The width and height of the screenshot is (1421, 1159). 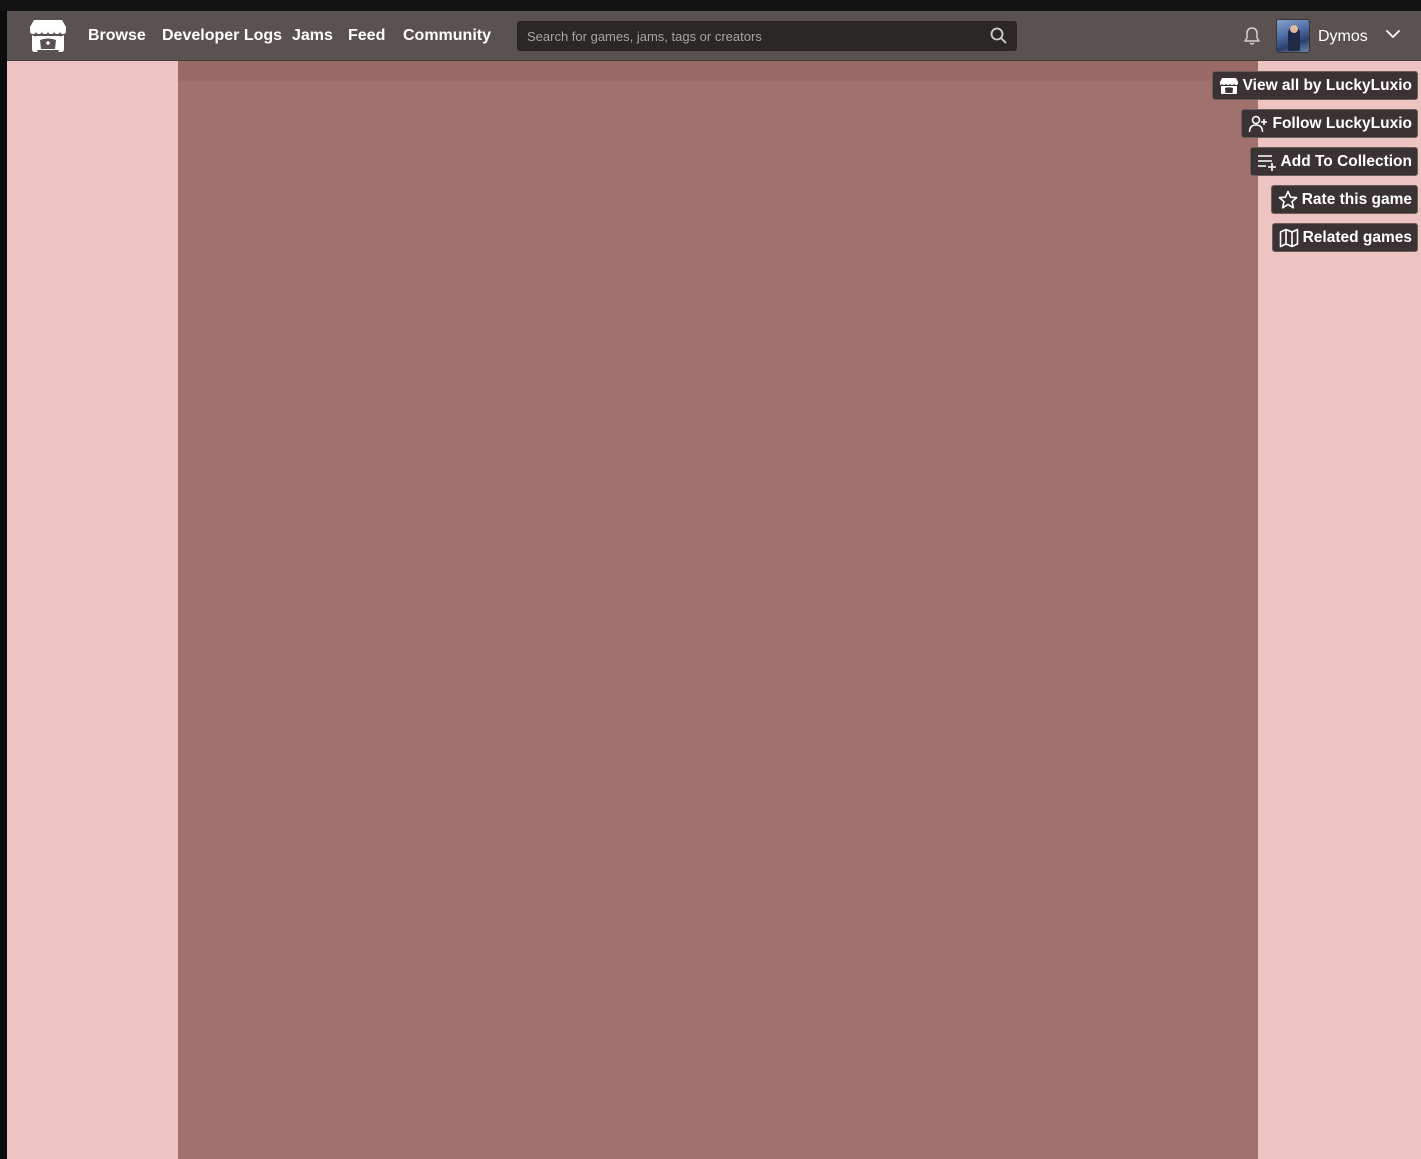 I want to click on star-icon, so click(x=1288, y=199).